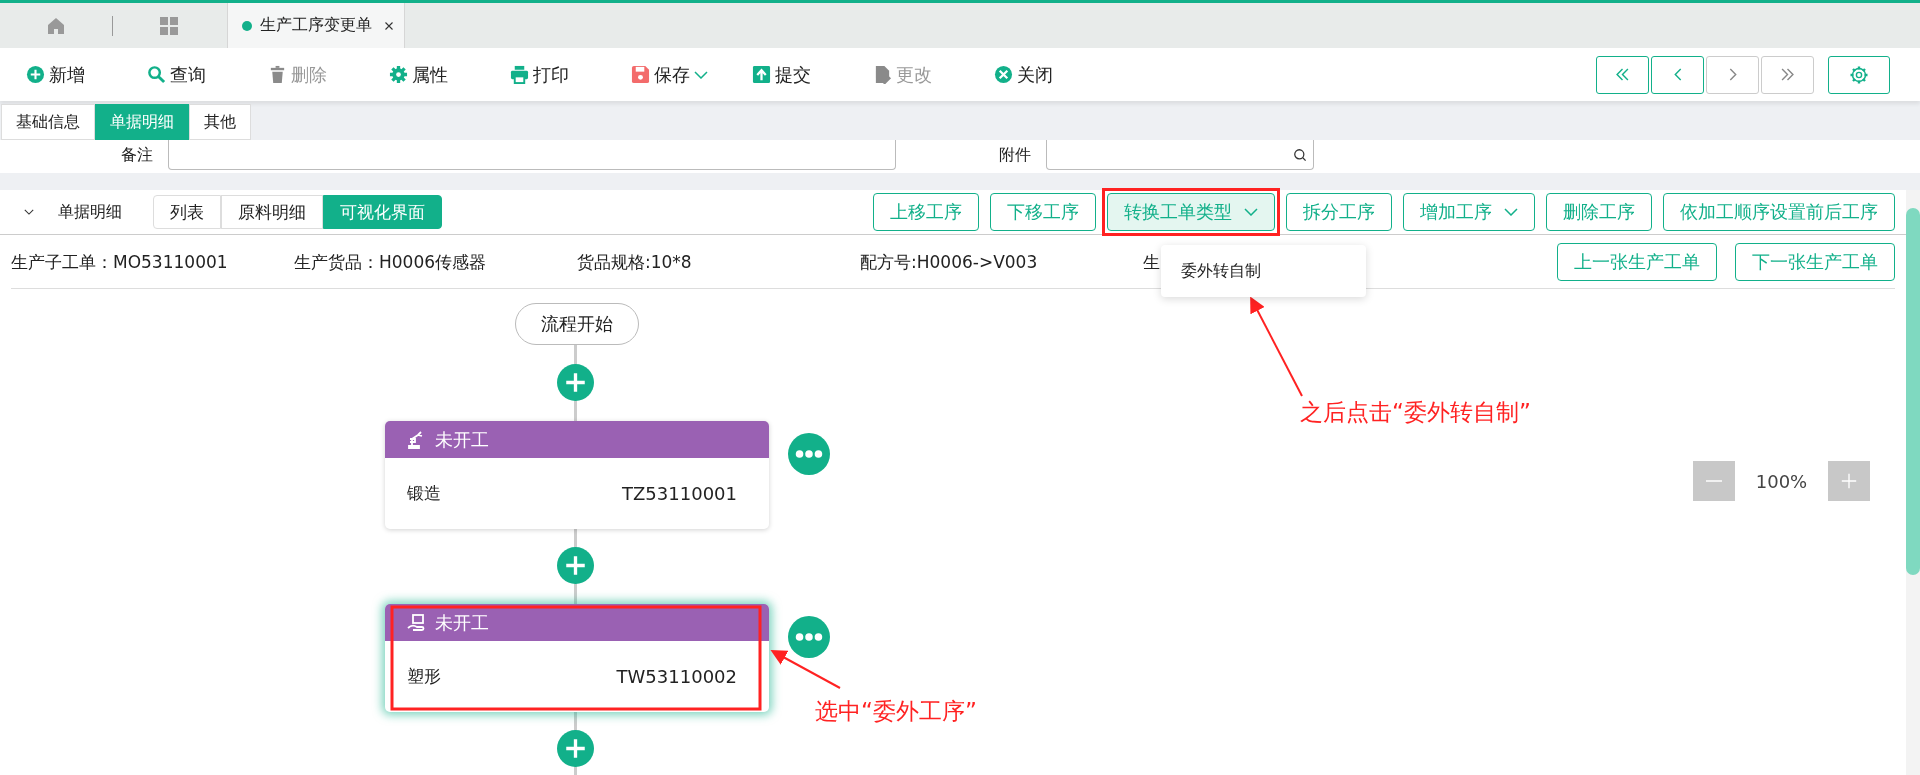  I want to click on annotation-text: 之后点击“委外转自制”, so click(1415, 412).